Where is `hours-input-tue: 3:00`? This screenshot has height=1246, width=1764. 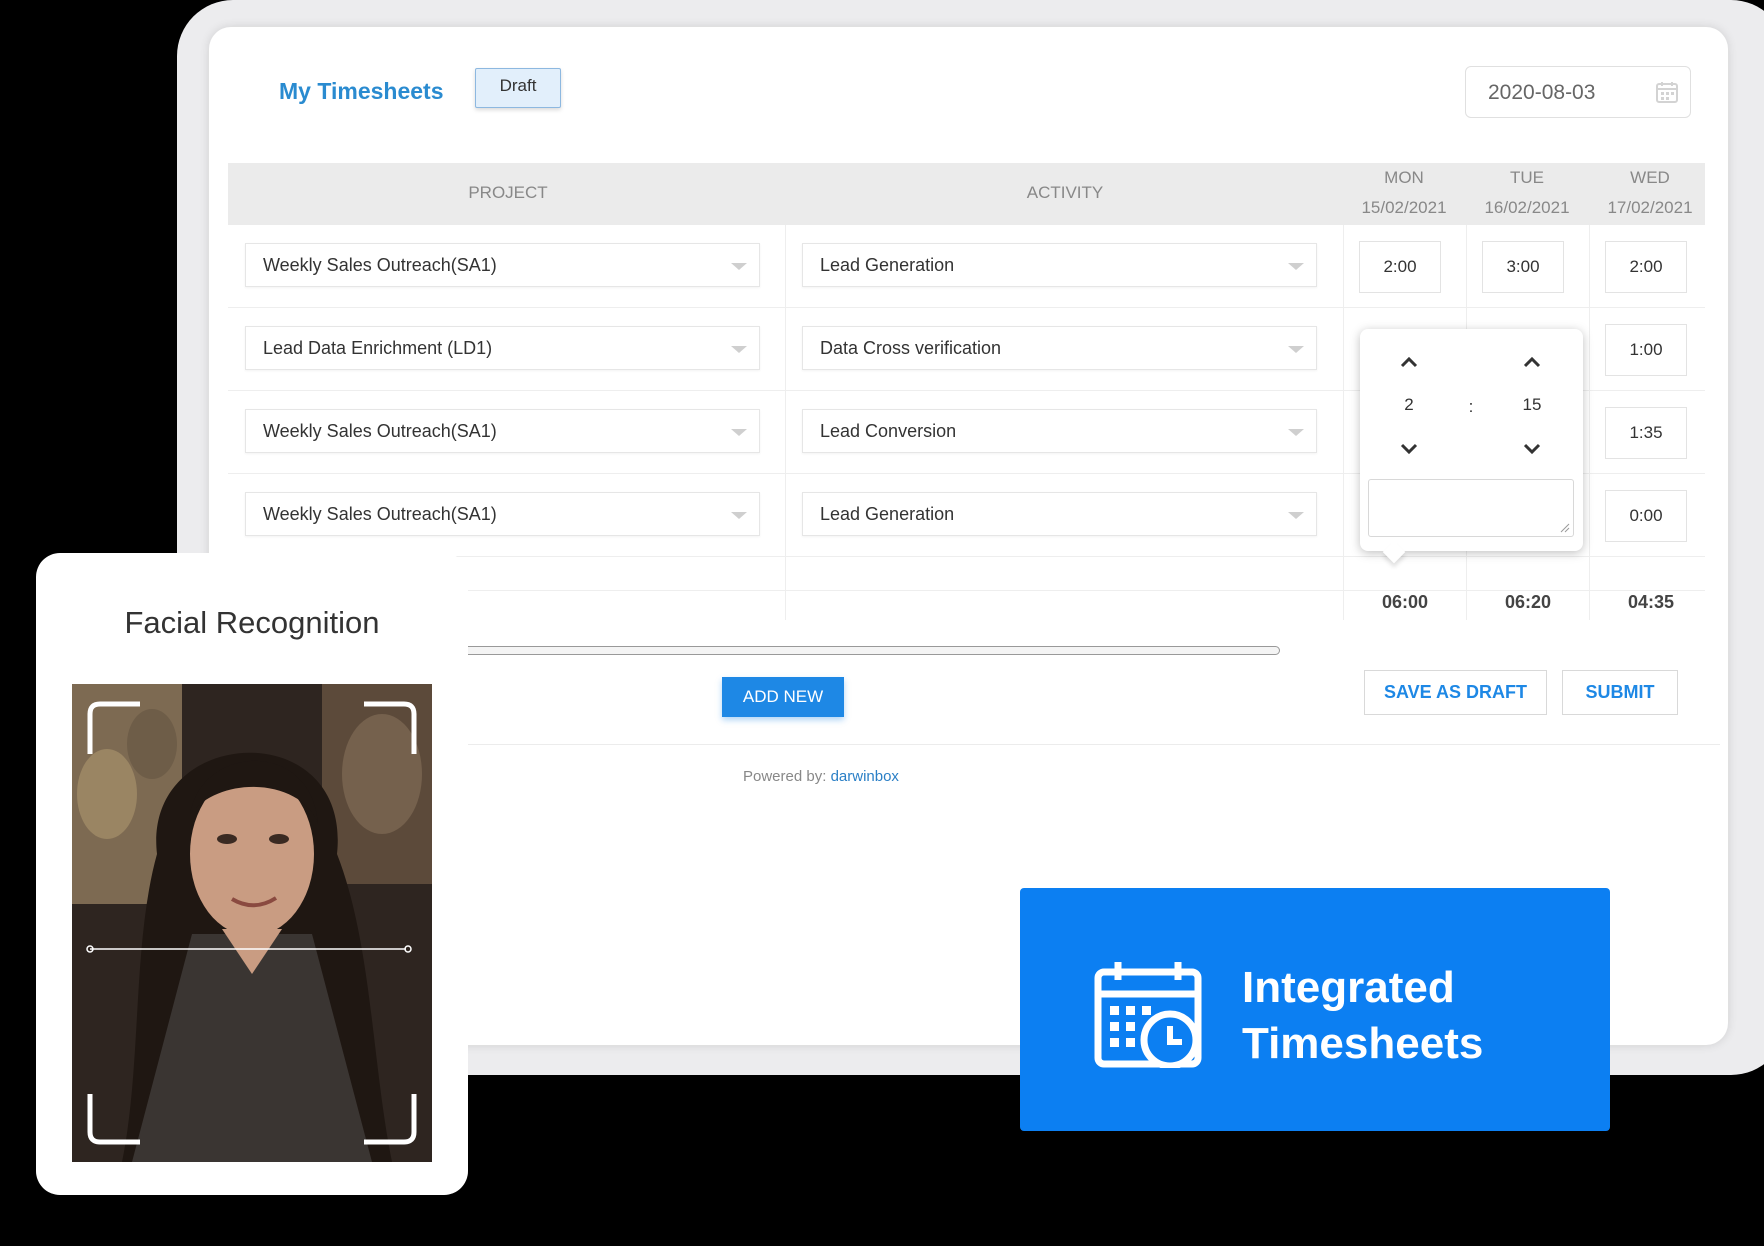
hours-input-tue: 3:00 is located at coordinates (1523, 267).